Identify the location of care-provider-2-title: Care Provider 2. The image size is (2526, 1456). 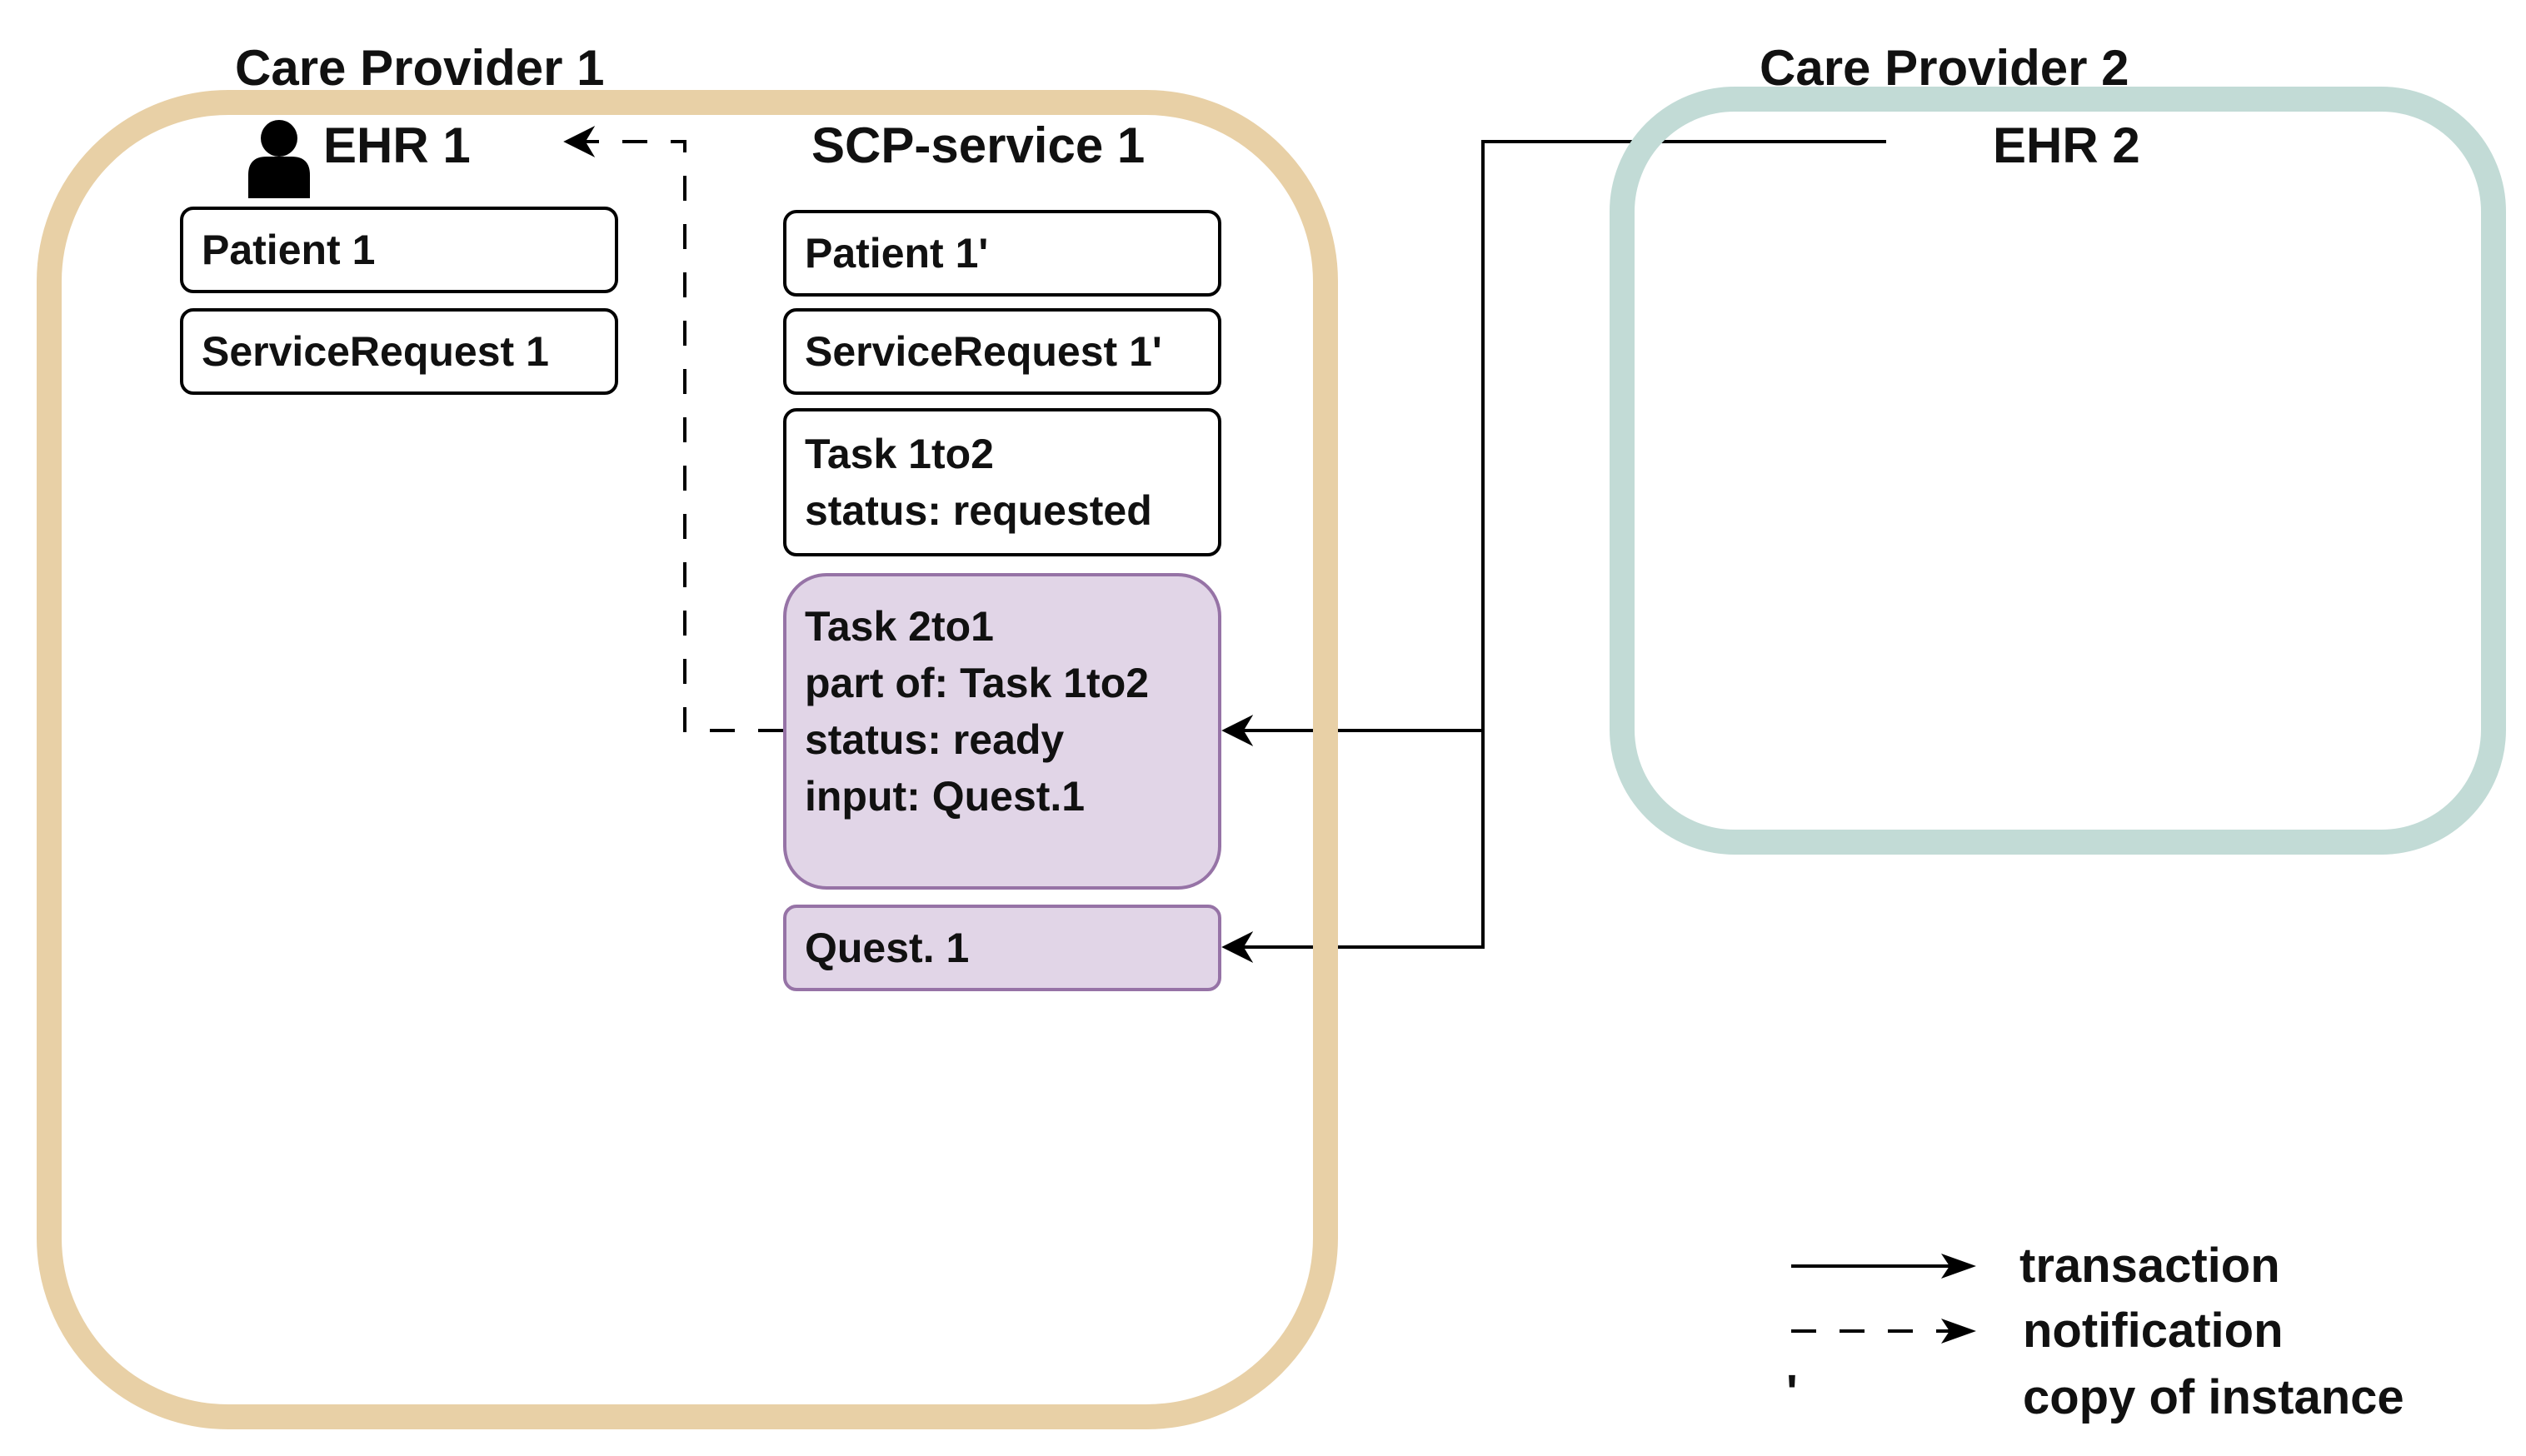
(1944, 68).